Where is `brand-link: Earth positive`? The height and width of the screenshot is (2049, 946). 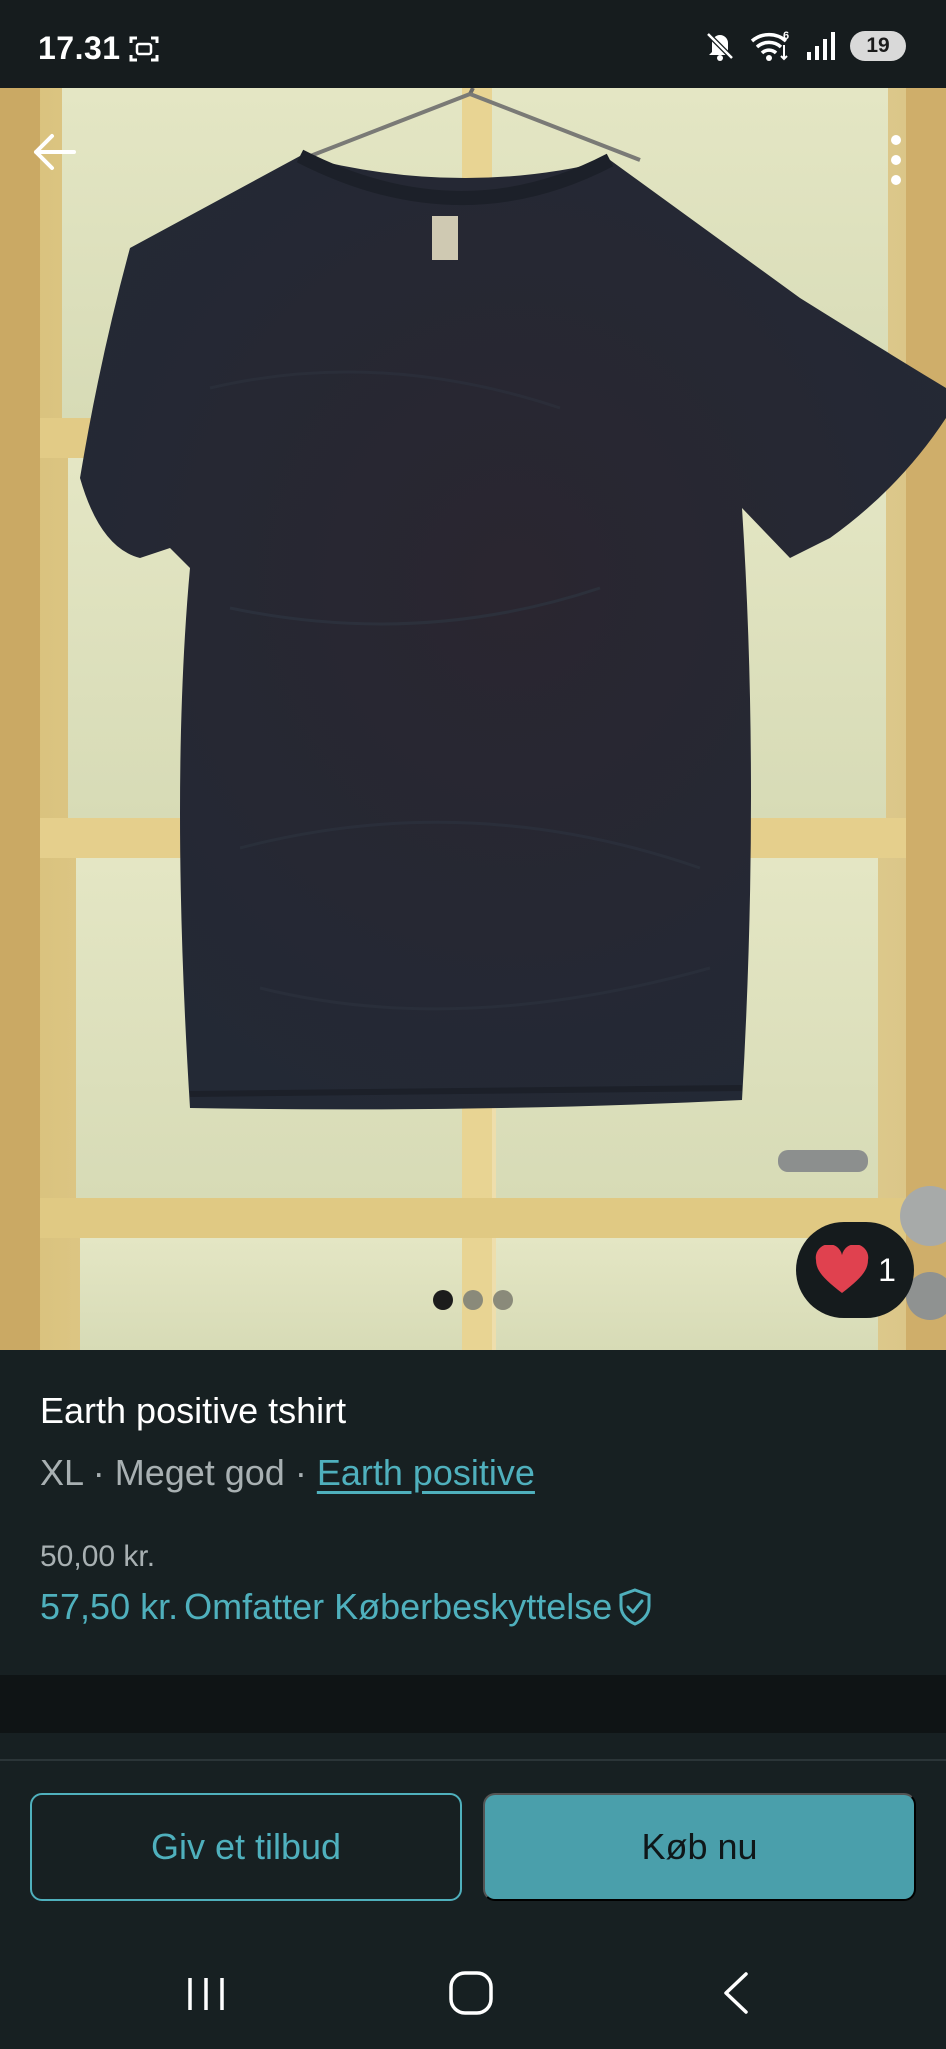 brand-link: Earth positive is located at coordinates (426, 1472).